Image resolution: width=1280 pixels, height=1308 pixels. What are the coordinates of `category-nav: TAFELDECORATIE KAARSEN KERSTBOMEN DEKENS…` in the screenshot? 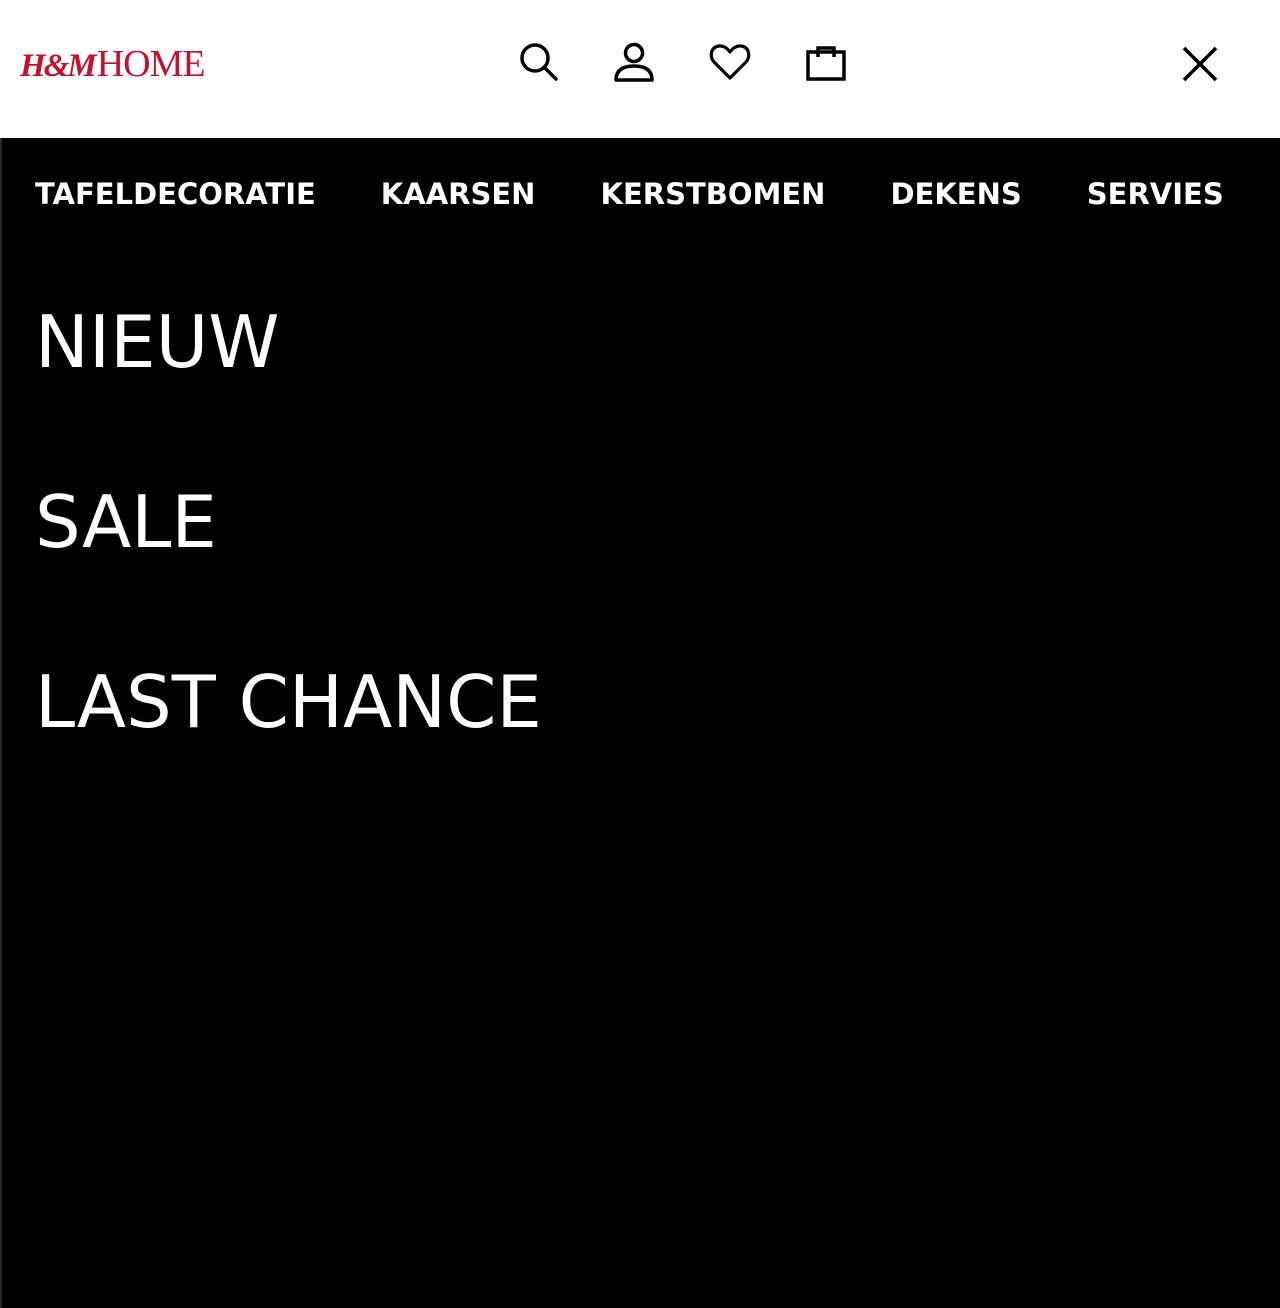 It's located at (629, 194).